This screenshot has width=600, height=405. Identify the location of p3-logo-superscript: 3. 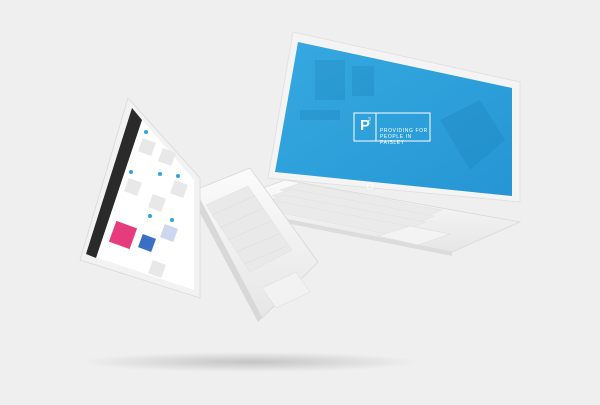
(369, 120).